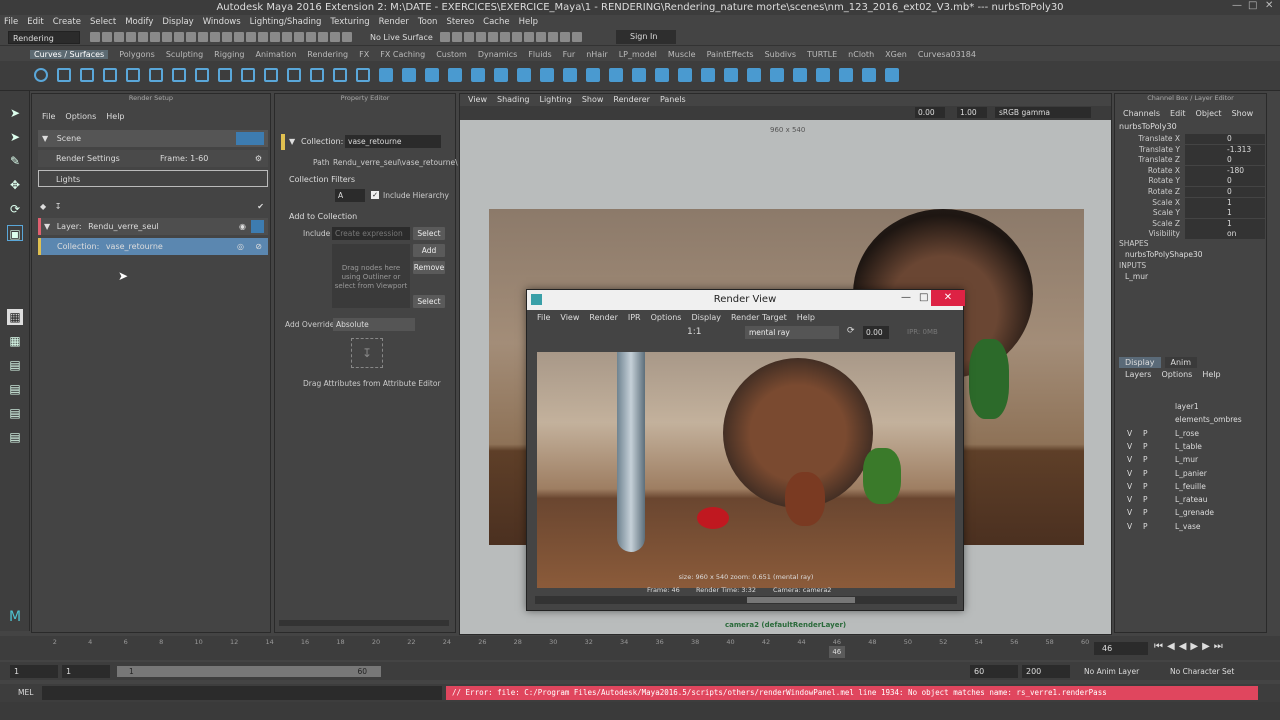 This screenshot has height=720, width=1280. Describe the element at coordinates (364, 54) in the screenshot. I see `shelf-tab-fx: FX` at that location.